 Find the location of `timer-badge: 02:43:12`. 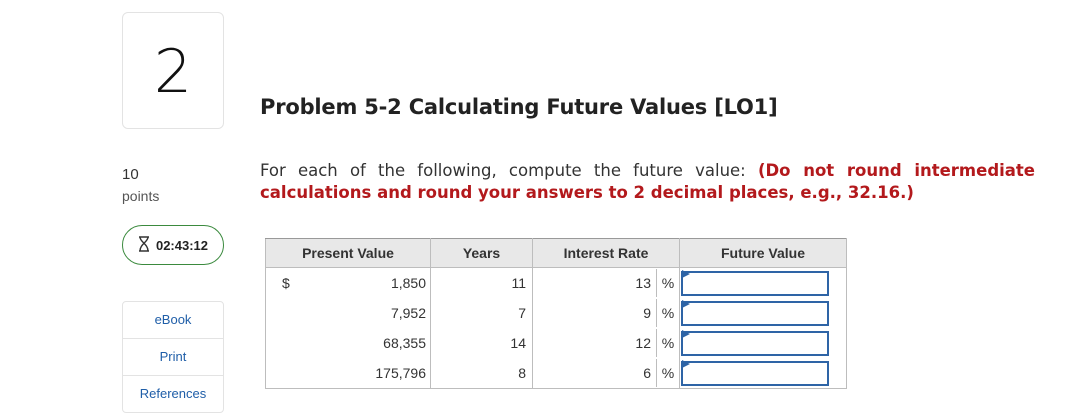

timer-badge: 02:43:12 is located at coordinates (173, 245).